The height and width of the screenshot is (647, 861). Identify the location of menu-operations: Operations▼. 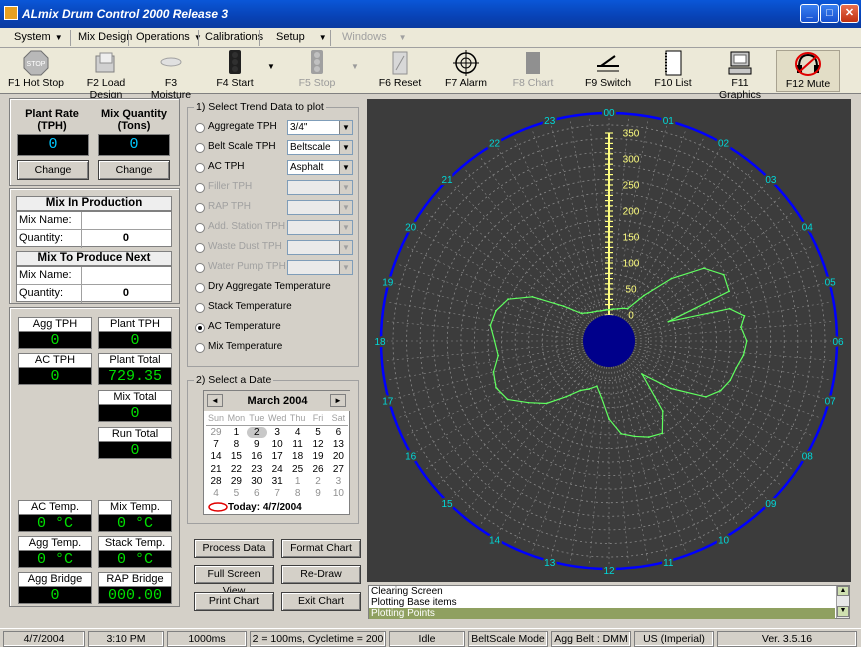
(169, 37).